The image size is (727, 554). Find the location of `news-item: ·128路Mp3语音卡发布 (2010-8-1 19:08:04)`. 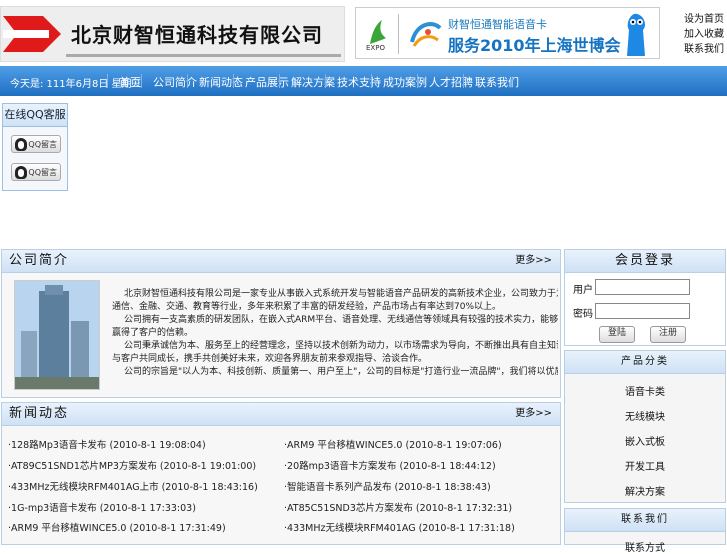

news-item: ·128路Mp3语音卡发布 (2010-8-1 19:08:04) is located at coordinates (107, 444).